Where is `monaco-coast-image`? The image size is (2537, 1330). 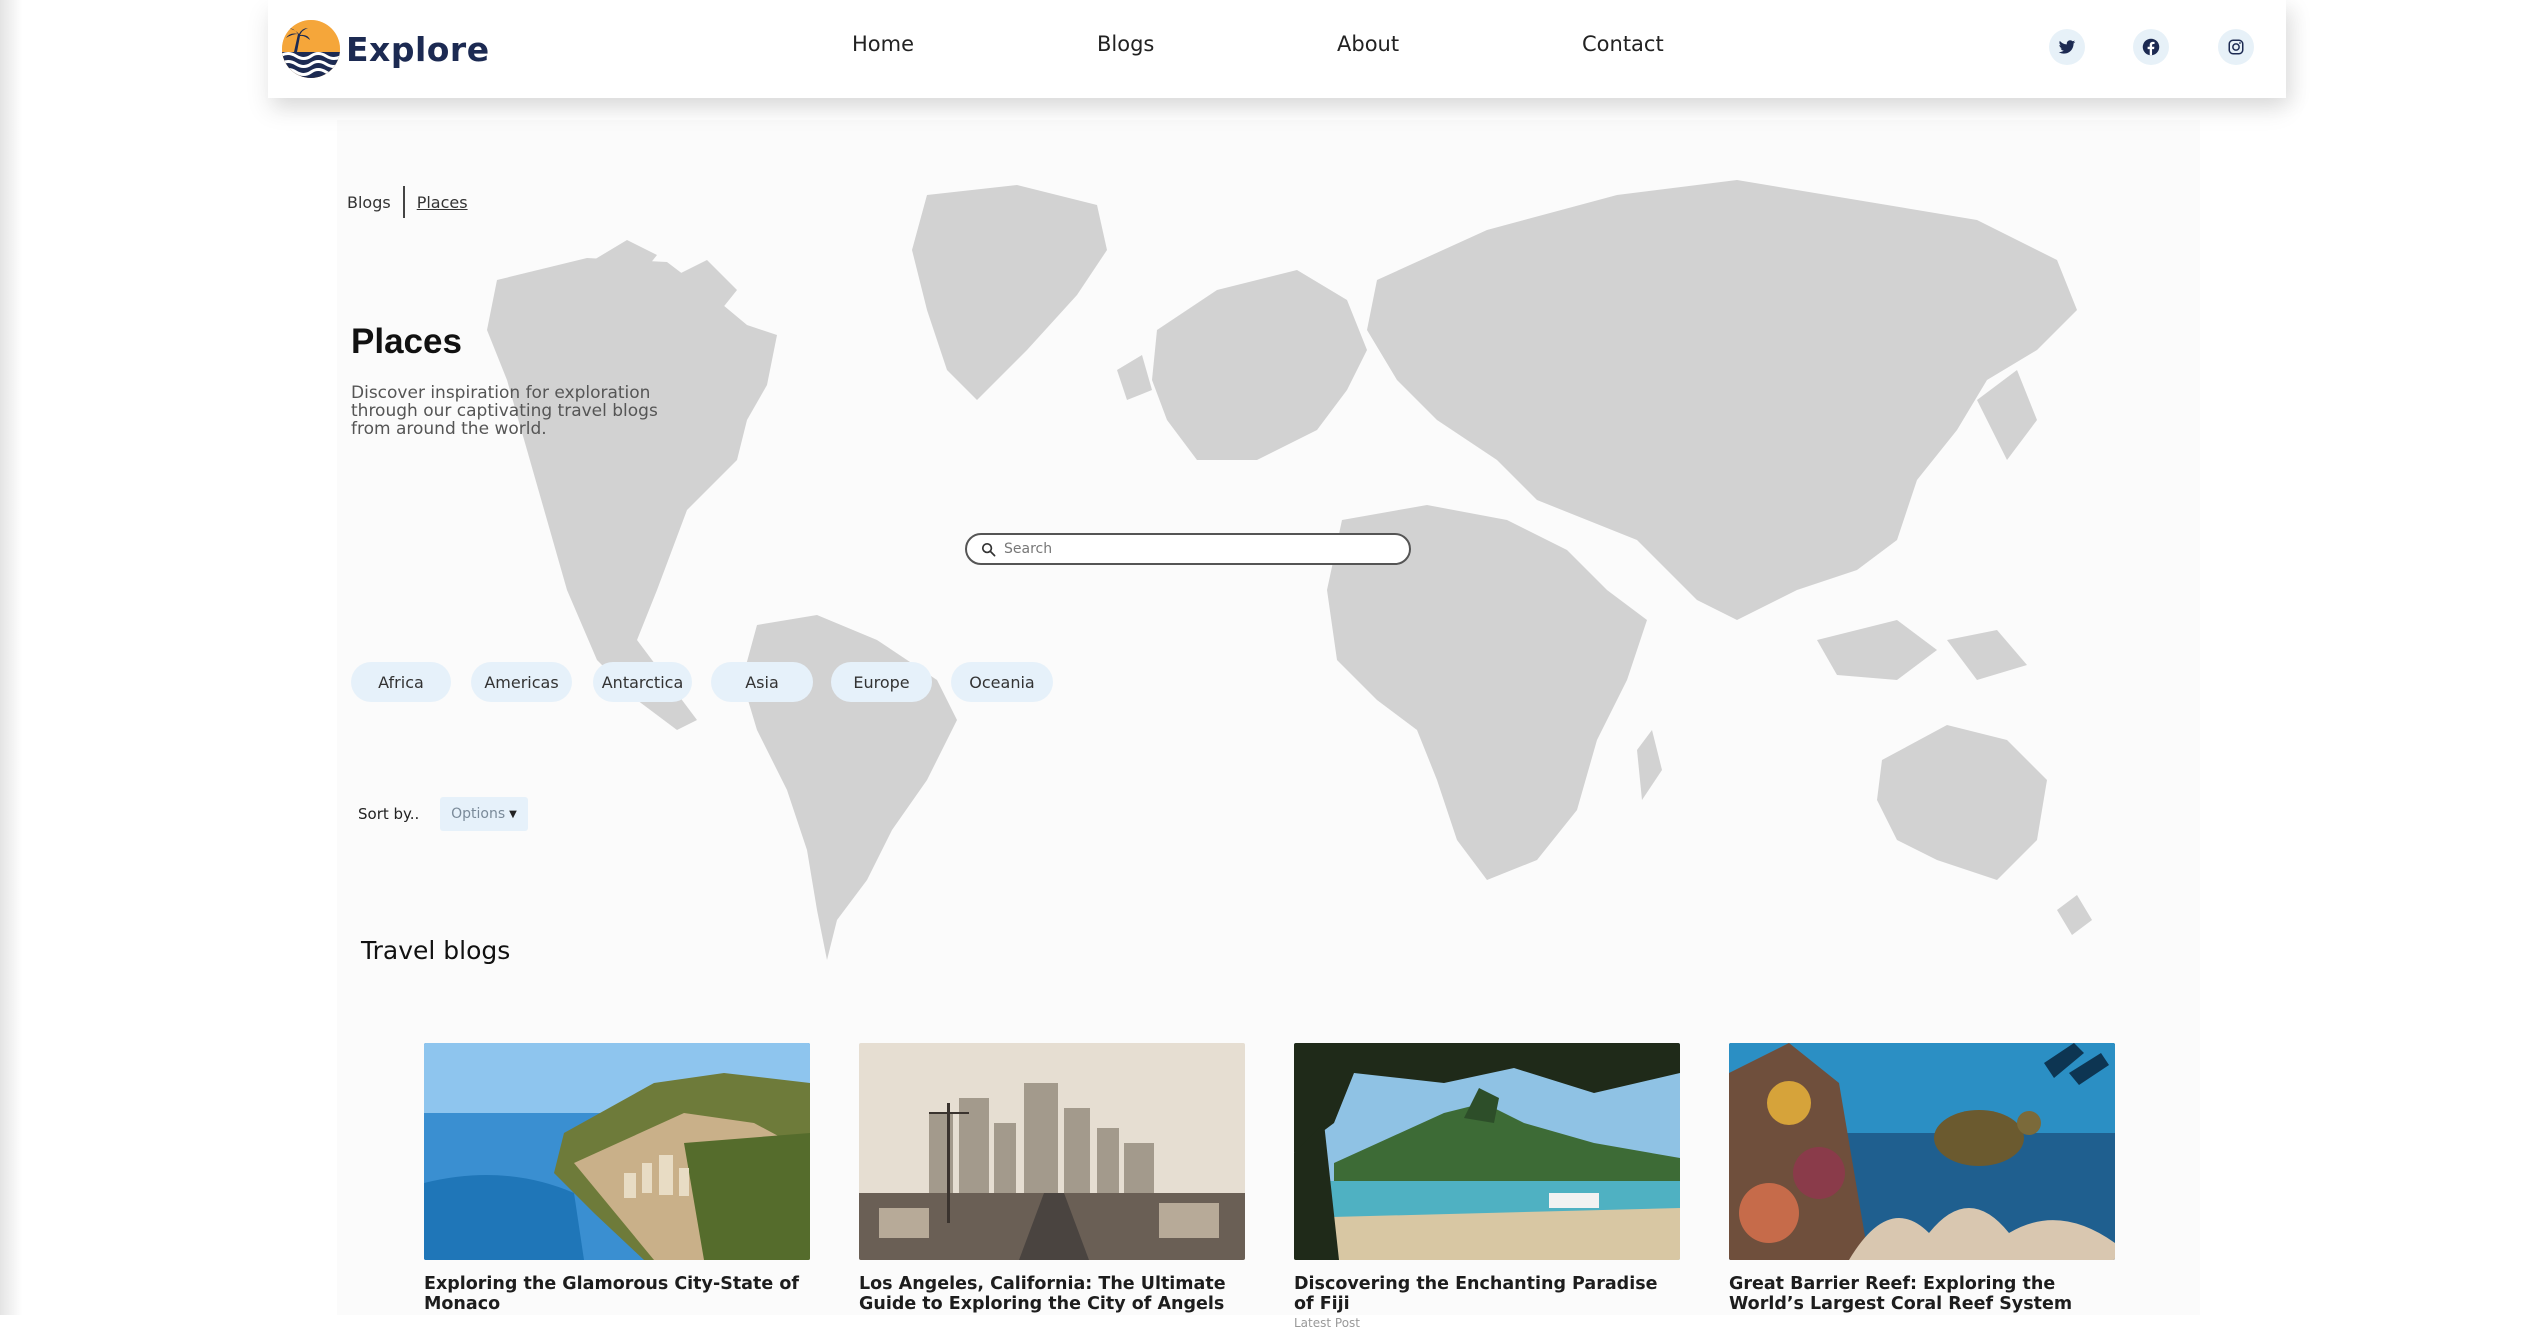 monaco-coast-image is located at coordinates (617, 1151).